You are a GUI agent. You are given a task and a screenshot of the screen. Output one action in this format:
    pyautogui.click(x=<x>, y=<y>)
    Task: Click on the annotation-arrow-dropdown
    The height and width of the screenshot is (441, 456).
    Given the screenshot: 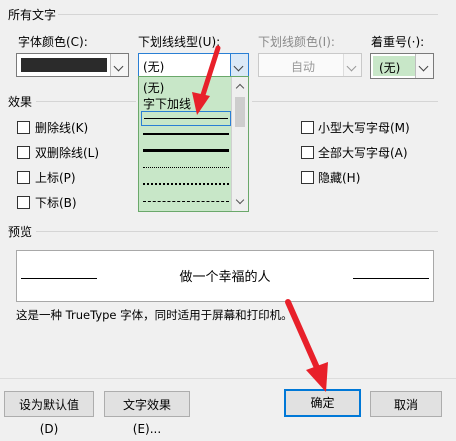 What is the action you would take?
    pyautogui.click(x=206, y=80)
    